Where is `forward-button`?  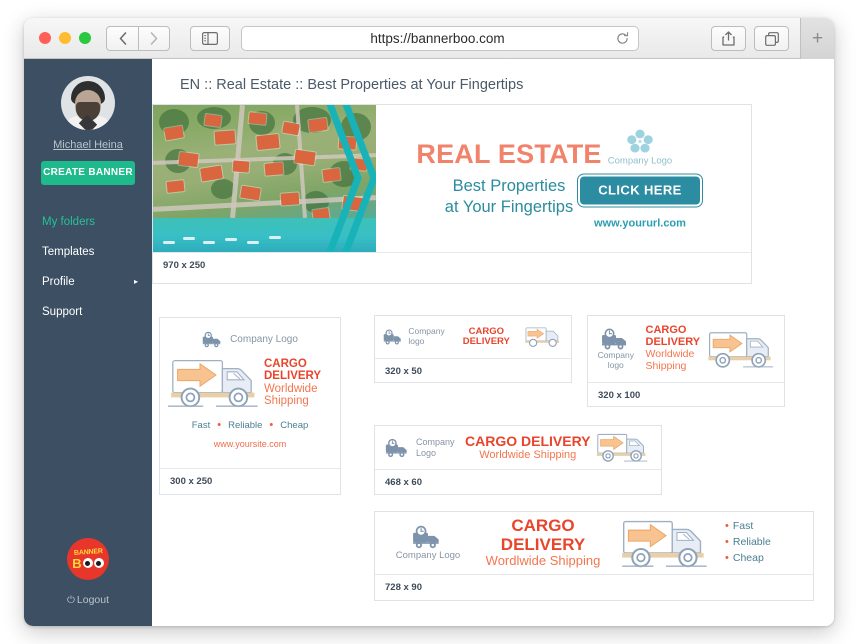 forward-button is located at coordinates (154, 38).